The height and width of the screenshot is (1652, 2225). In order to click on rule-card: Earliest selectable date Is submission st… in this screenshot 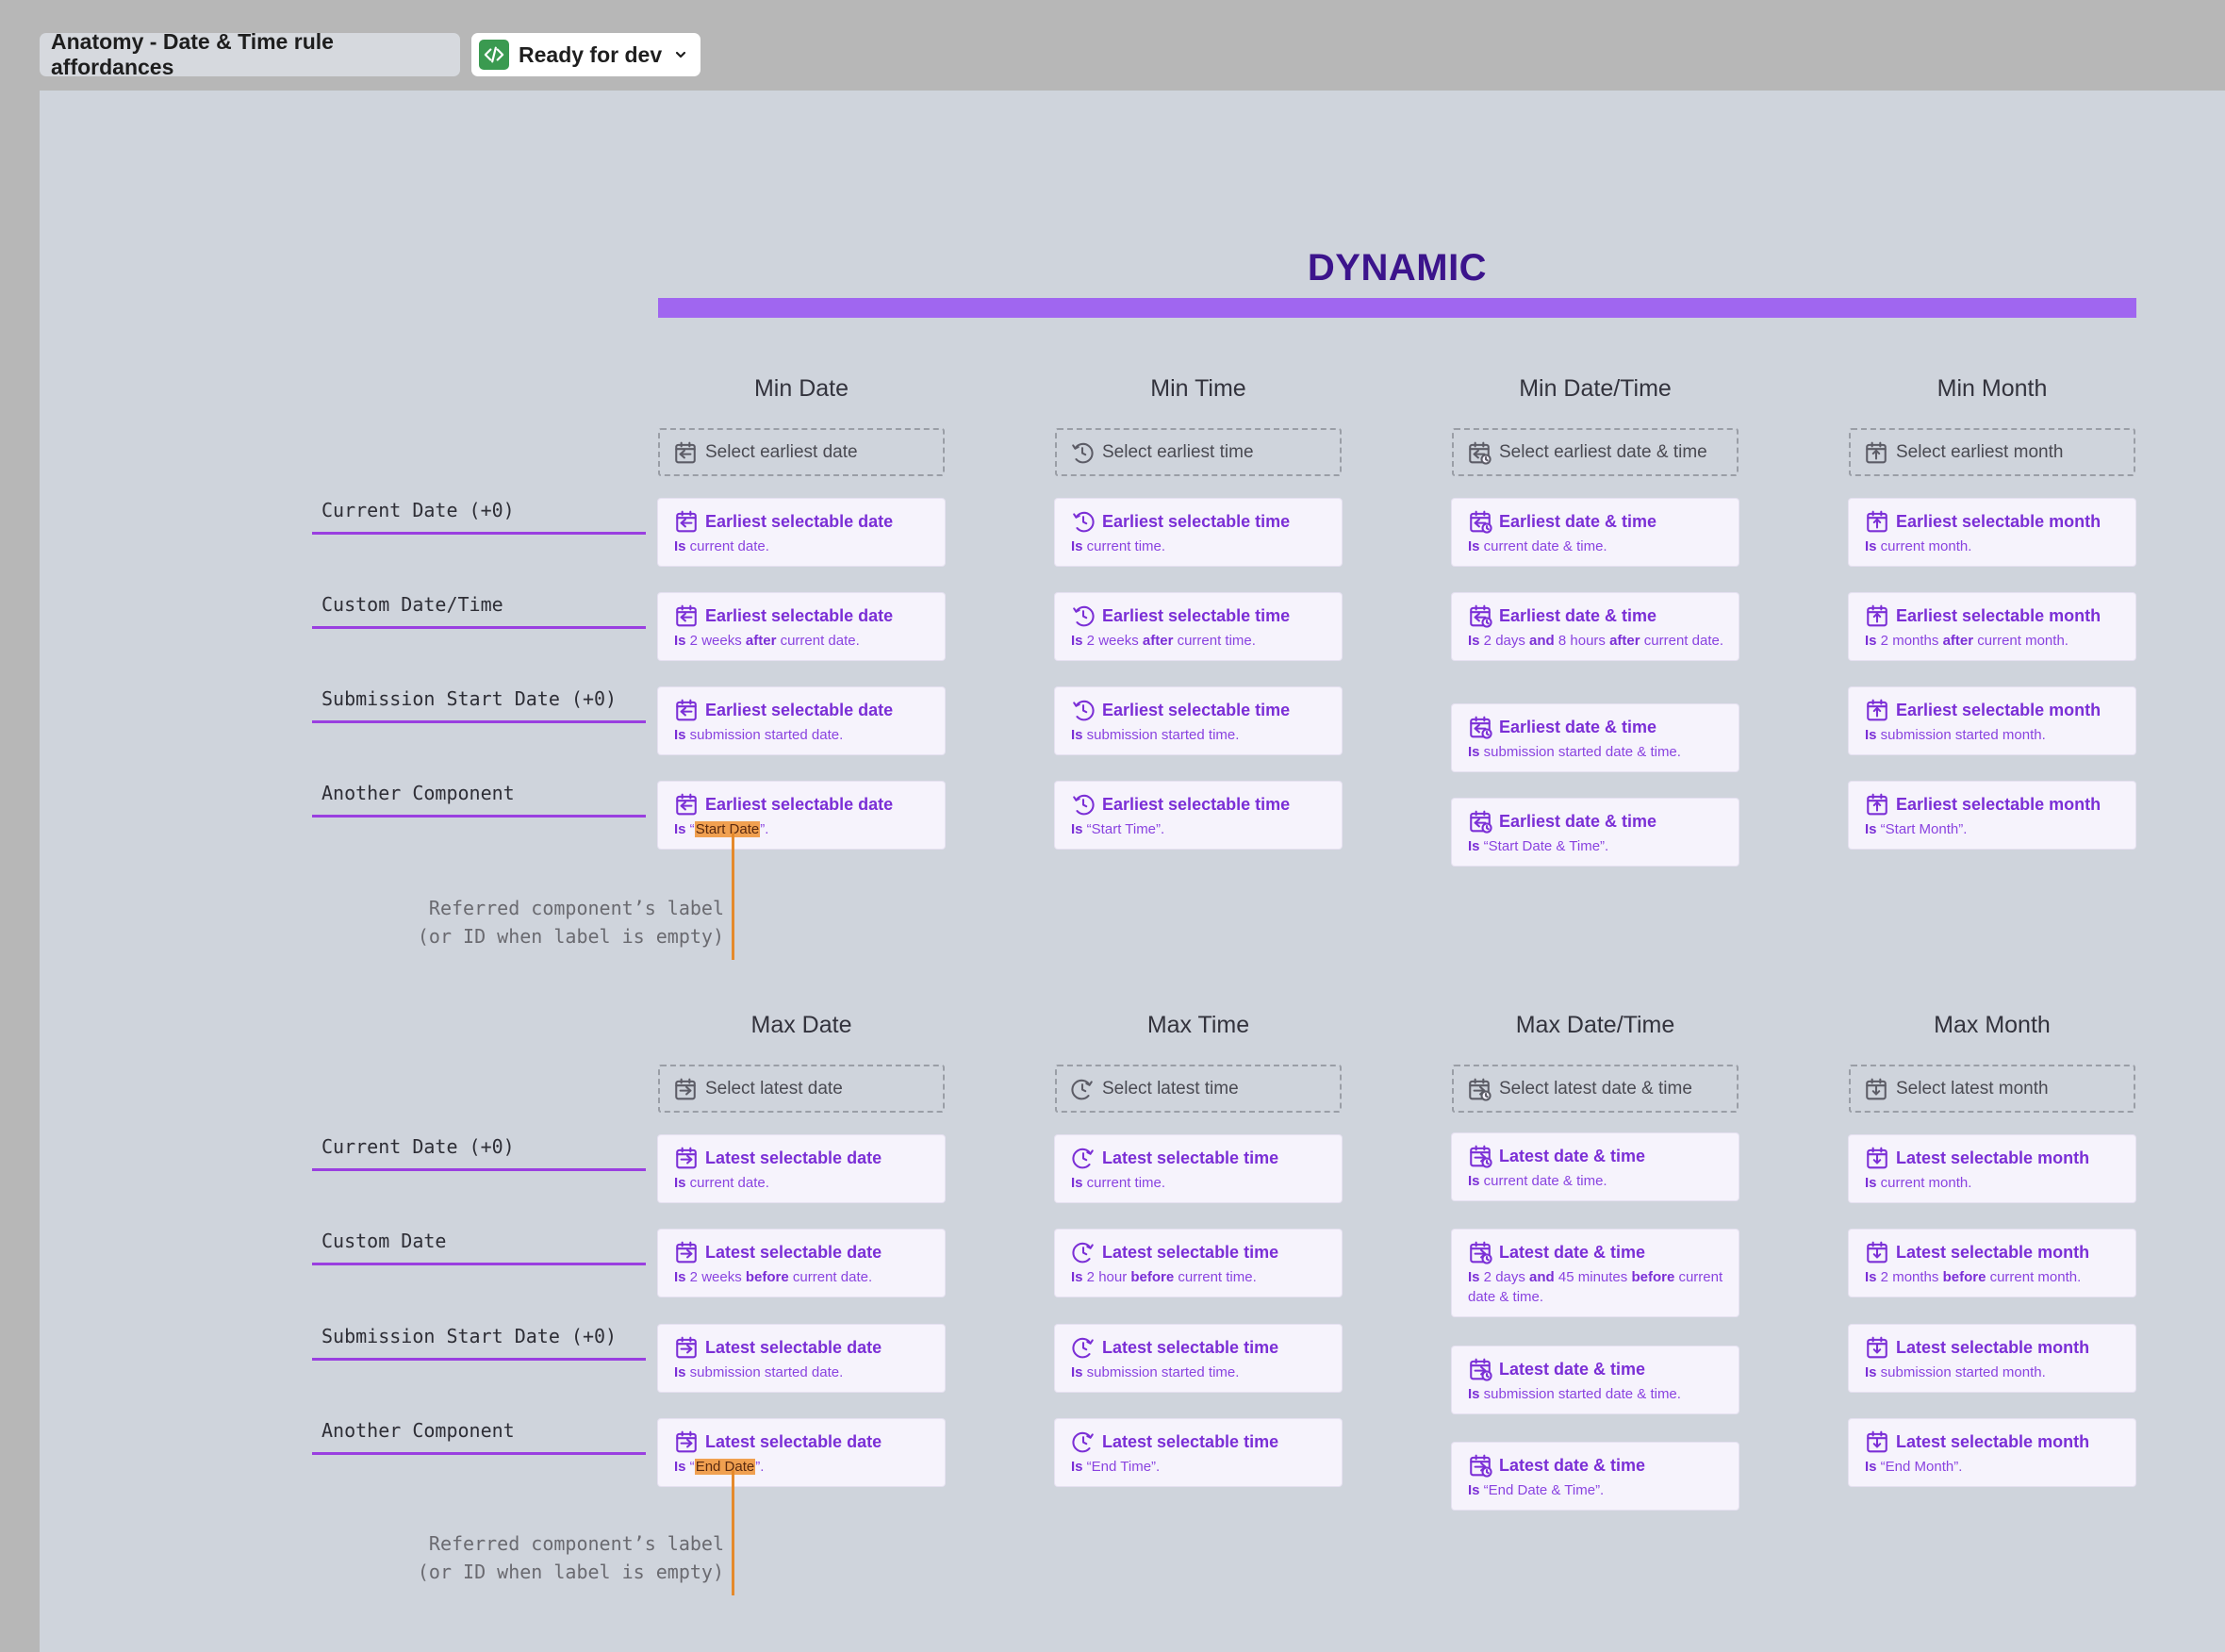, I will do `click(802, 720)`.